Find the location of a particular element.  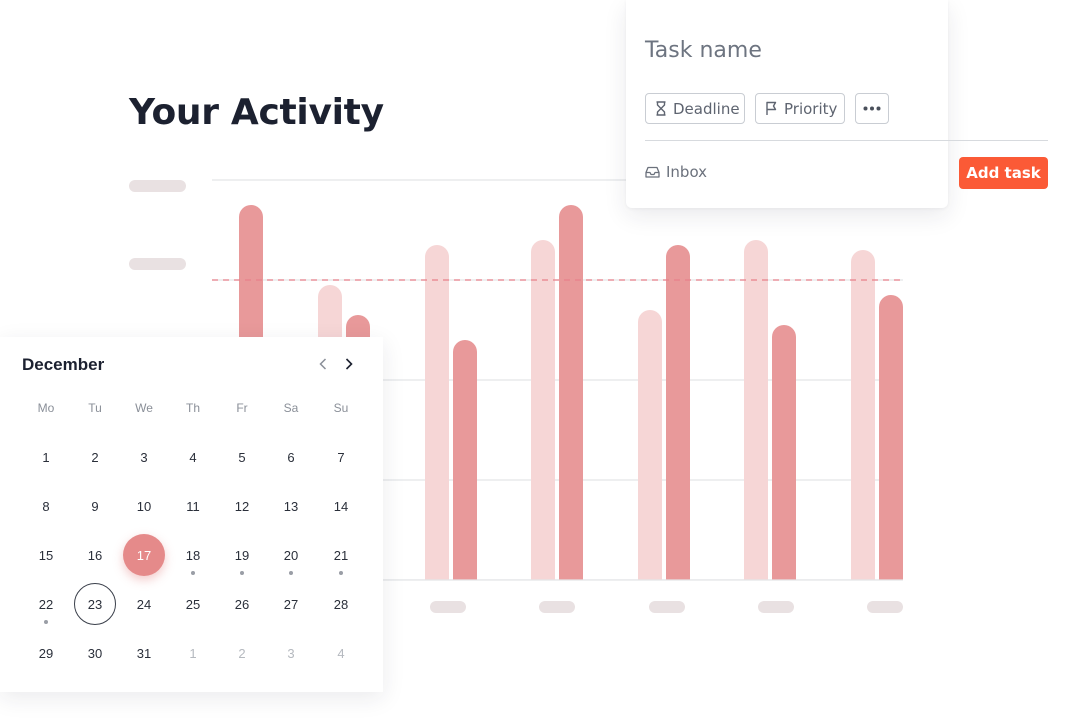

weekday-header: We is located at coordinates (144, 408).